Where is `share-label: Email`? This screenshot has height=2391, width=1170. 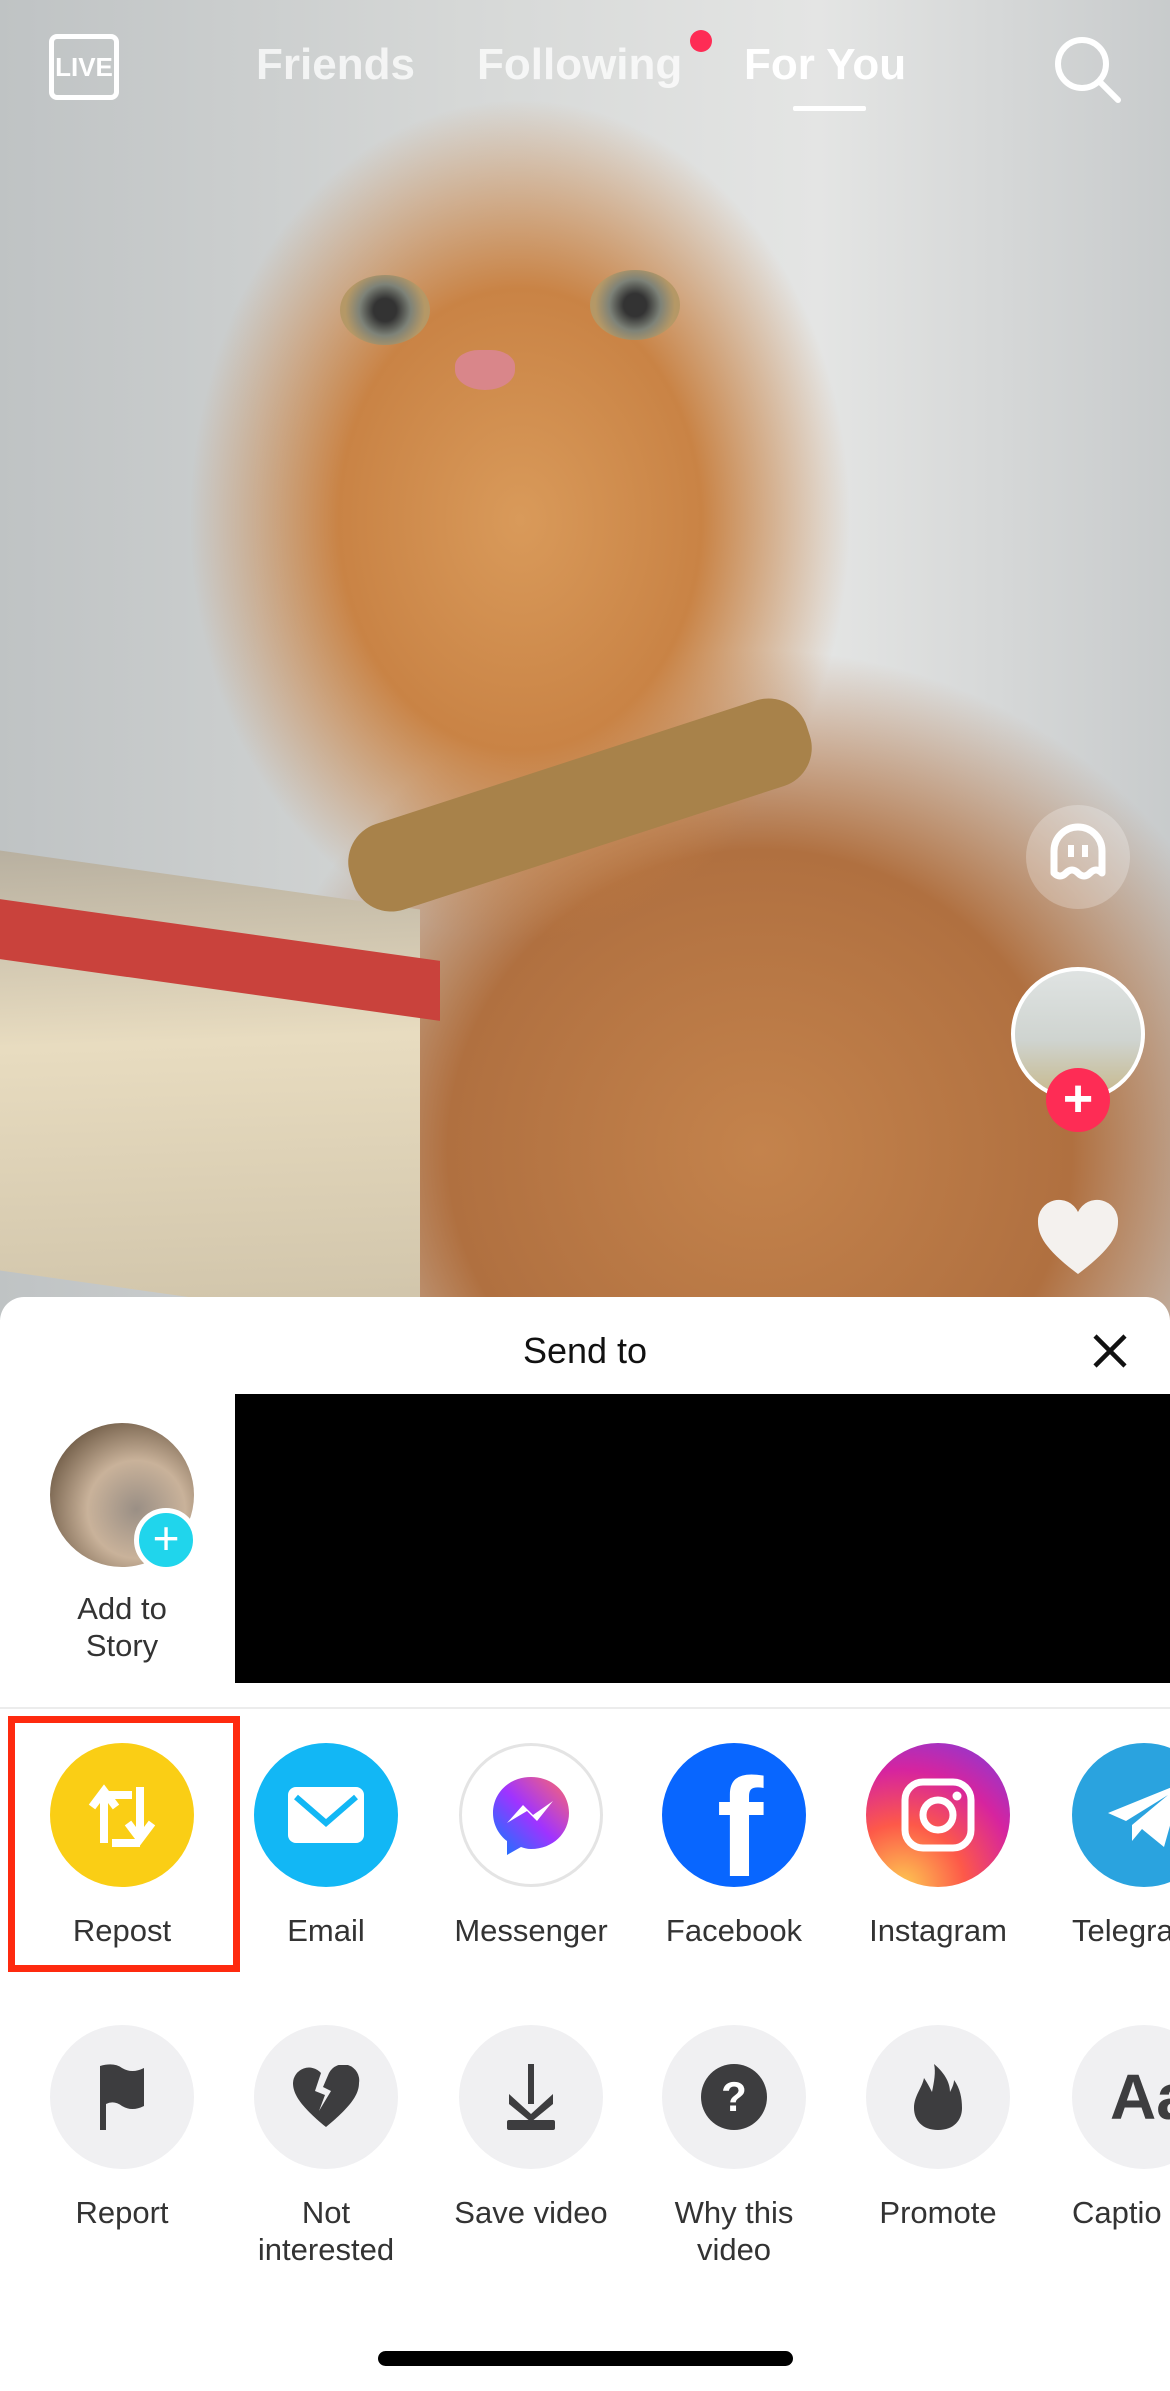
share-label: Email is located at coordinates (326, 1930).